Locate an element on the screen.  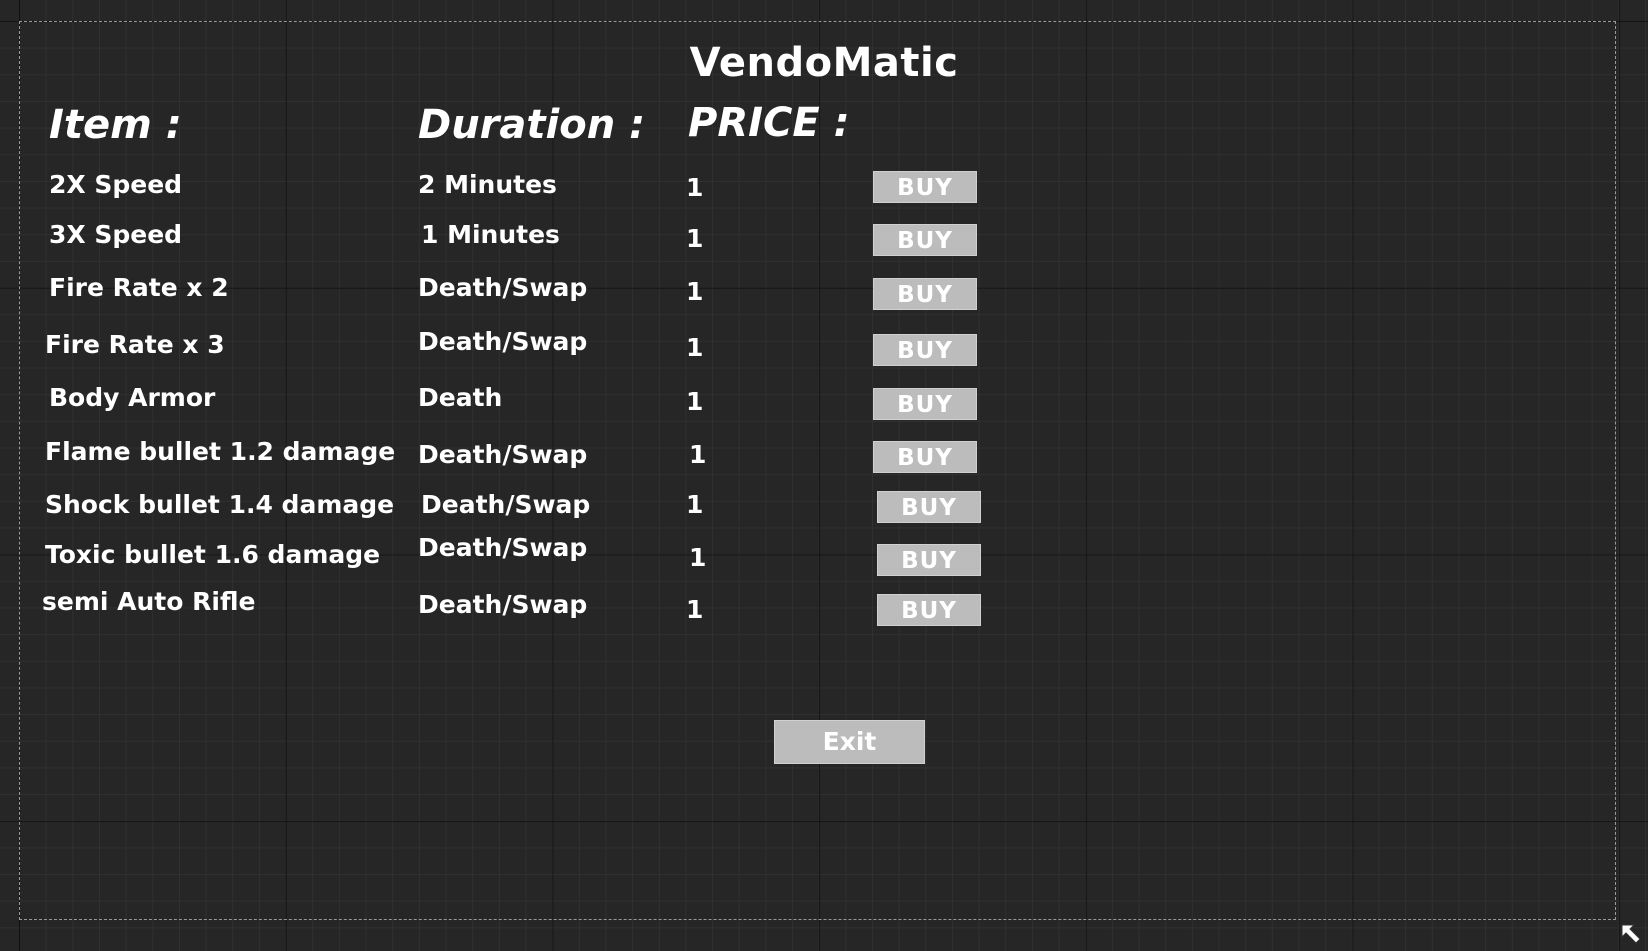
item-name: Shock bullet 1.4 damage is located at coordinates (220, 504).